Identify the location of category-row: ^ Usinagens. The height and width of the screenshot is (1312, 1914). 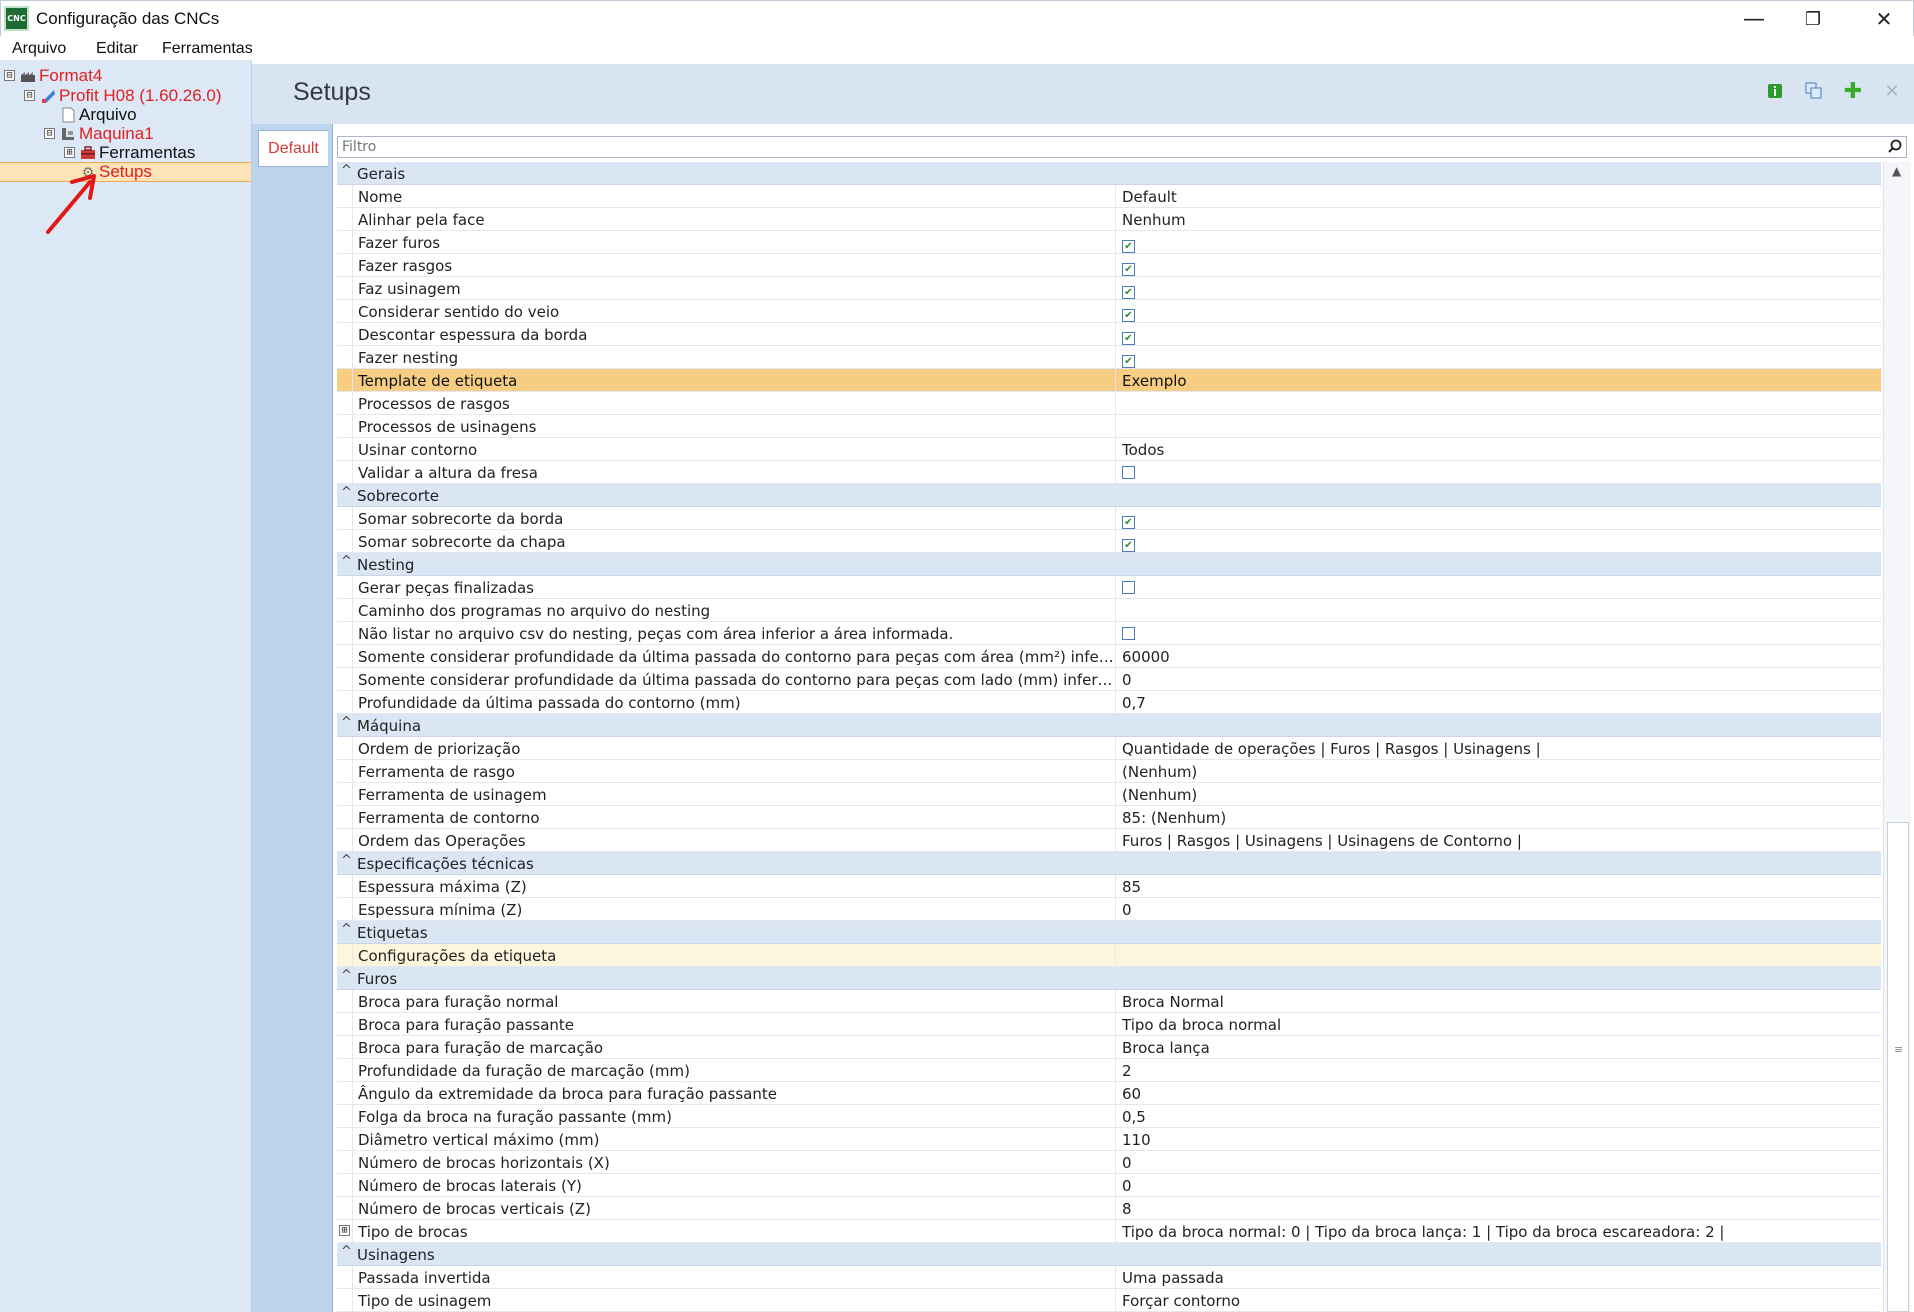
(1109, 1254).